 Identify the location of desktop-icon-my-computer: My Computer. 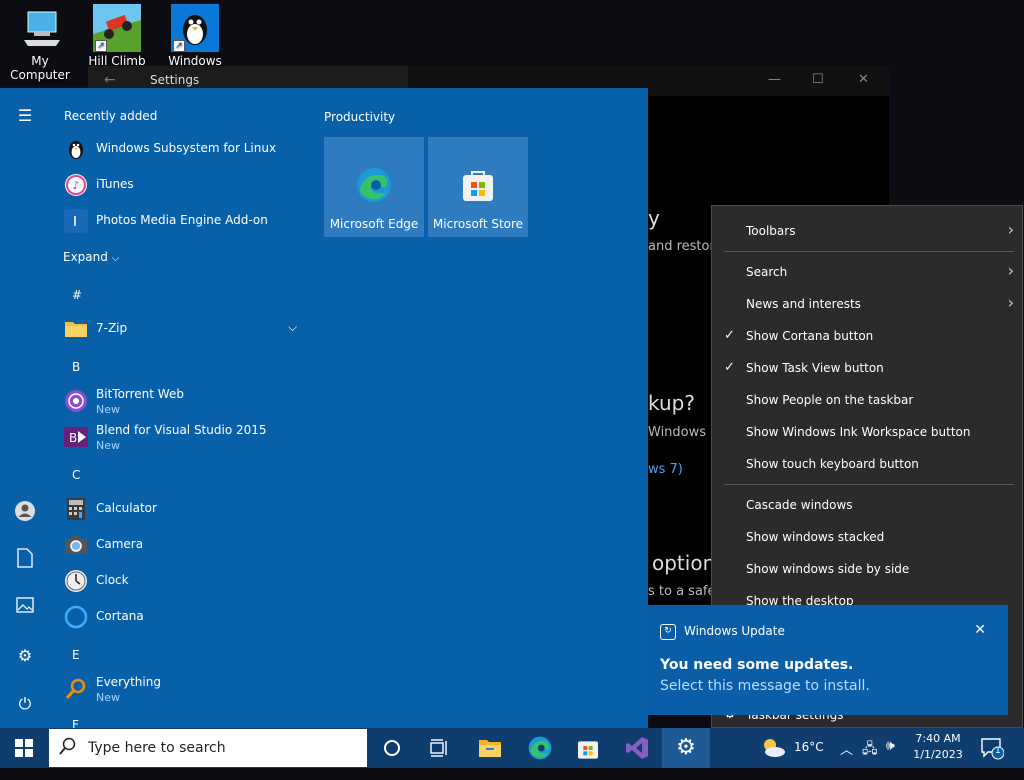
(40, 43).